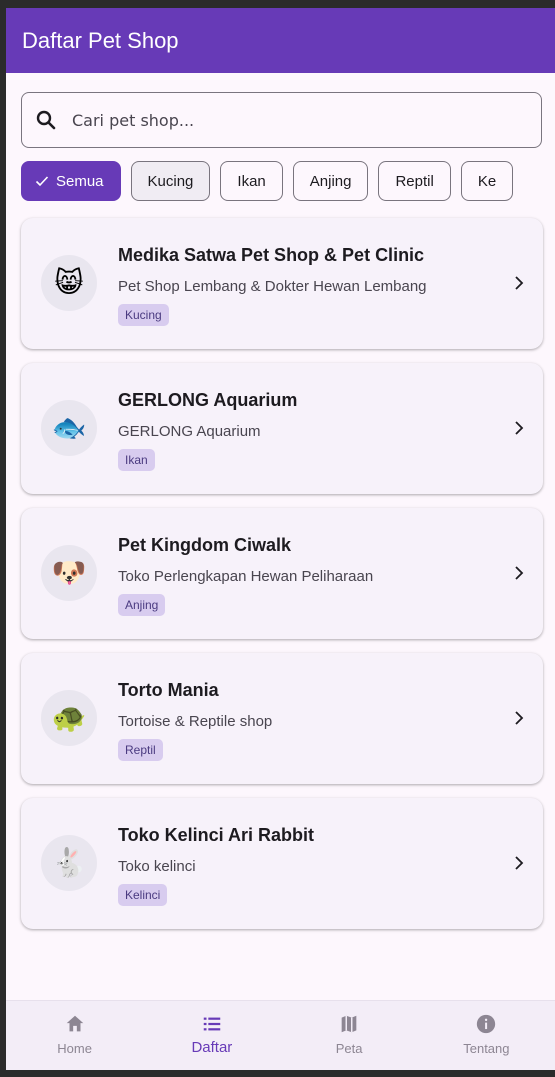 This screenshot has width=555, height=1077. I want to click on cat-emoji-icon: 😸, so click(69, 283).